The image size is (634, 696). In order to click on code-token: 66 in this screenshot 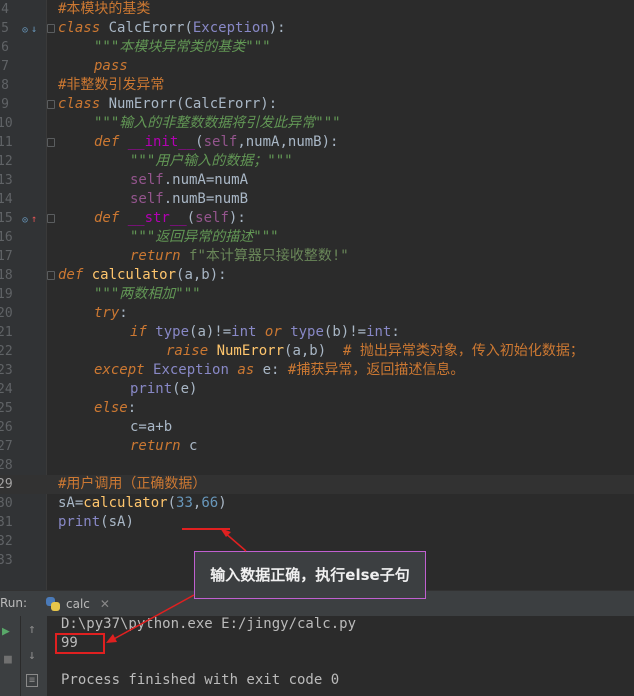, I will do `click(210, 503)`.